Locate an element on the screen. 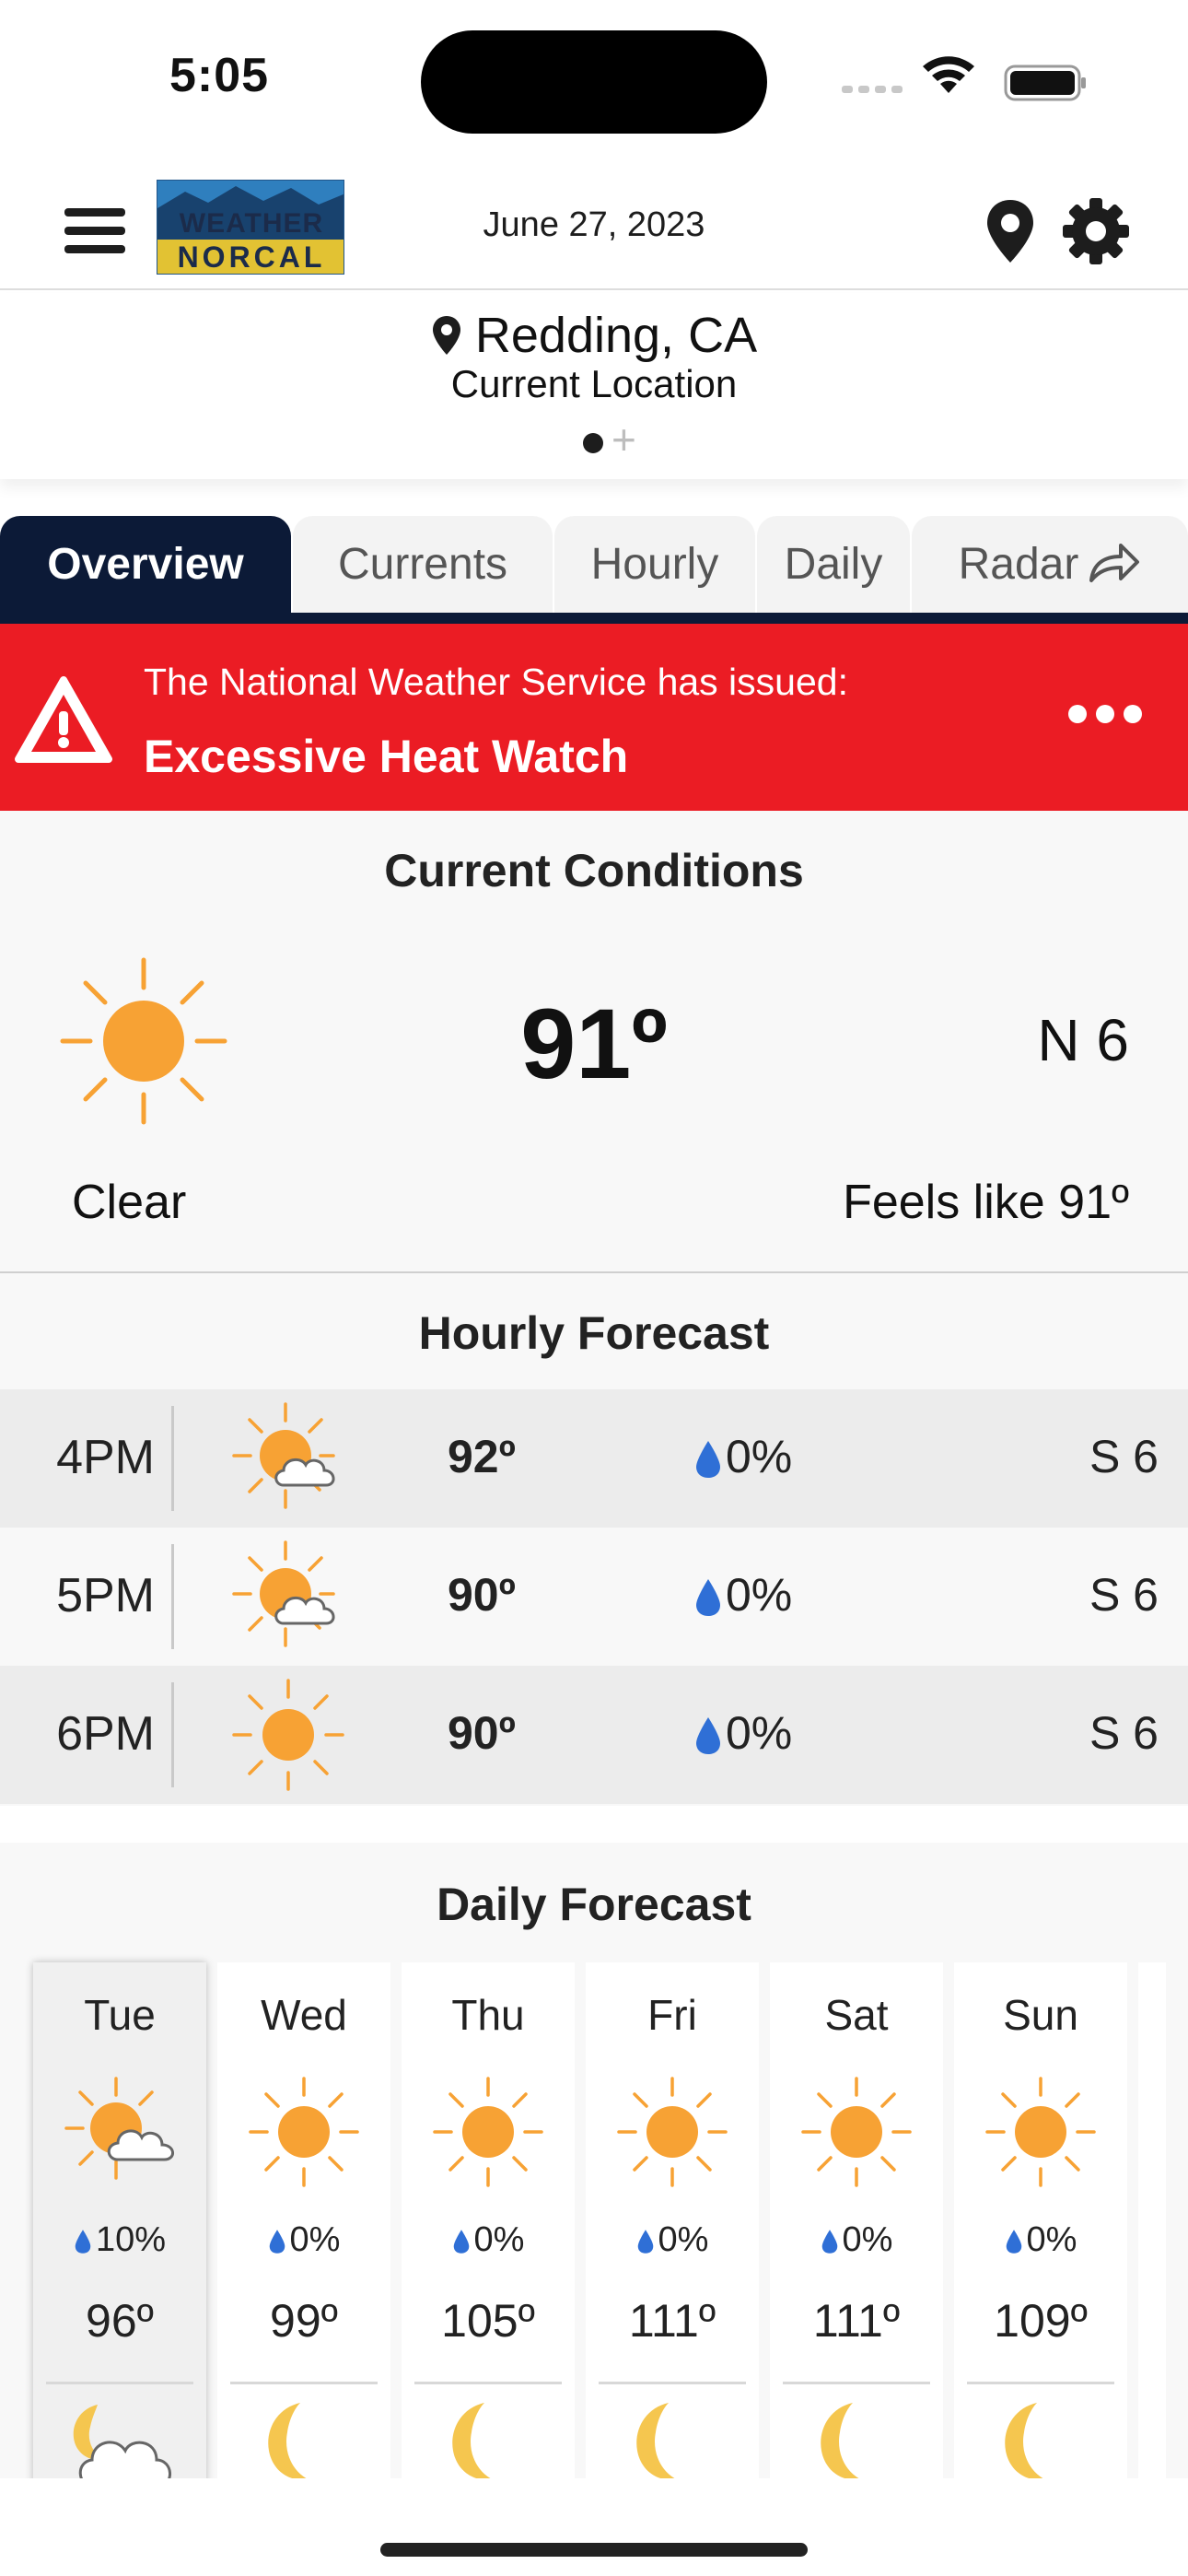 The width and height of the screenshot is (1188, 2576). moon-cloud-icon is located at coordinates (122, 2441).